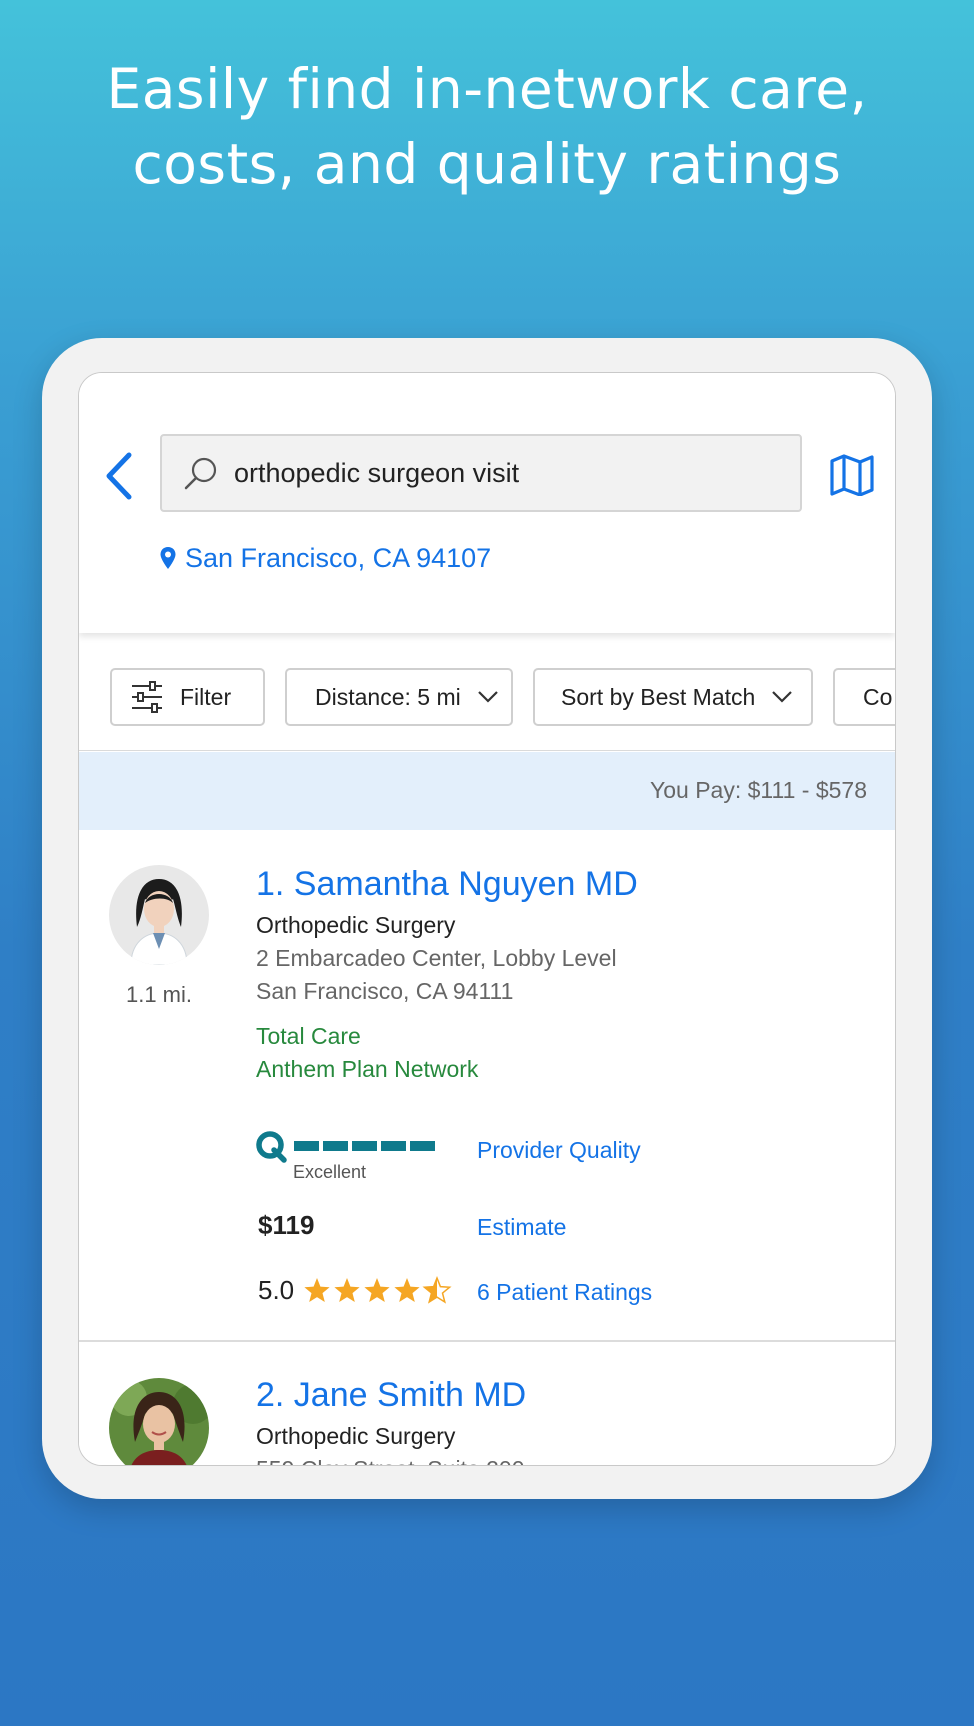 The width and height of the screenshot is (974, 1726). Describe the element at coordinates (565, 1459) in the screenshot. I see `provider-address-line-1: 559 Clay Street, Suite 200` at that location.